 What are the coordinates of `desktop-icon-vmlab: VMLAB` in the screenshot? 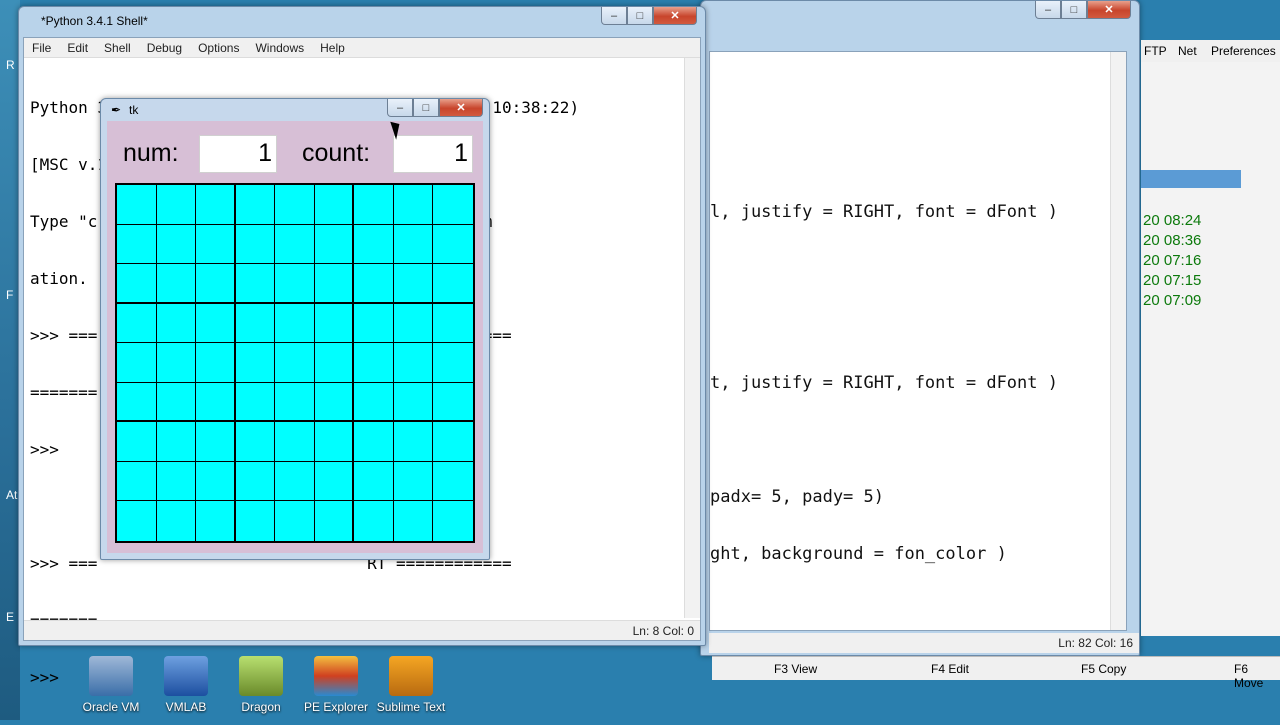 It's located at (186, 685).